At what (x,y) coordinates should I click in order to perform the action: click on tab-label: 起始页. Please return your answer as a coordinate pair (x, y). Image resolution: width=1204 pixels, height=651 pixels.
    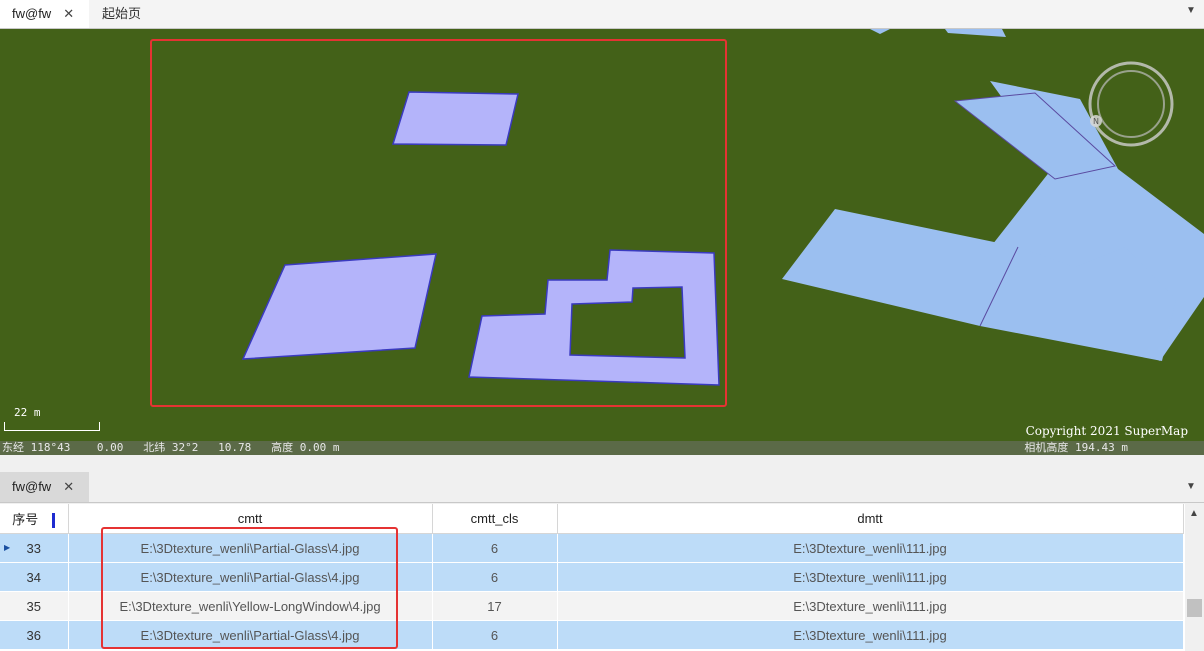
    Looking at the image, I should click on (122, 13).